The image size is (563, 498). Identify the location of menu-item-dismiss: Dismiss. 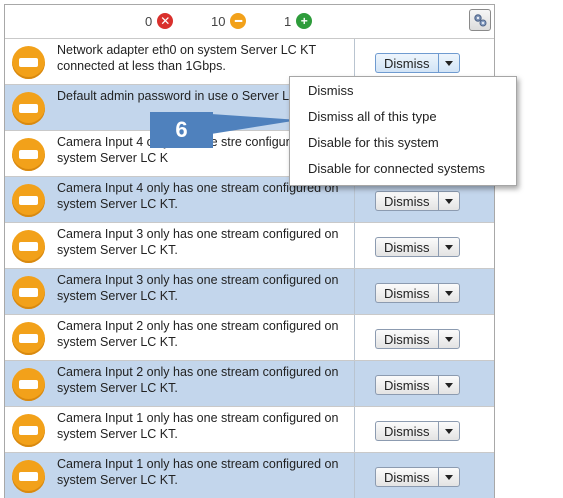
(331, 90).